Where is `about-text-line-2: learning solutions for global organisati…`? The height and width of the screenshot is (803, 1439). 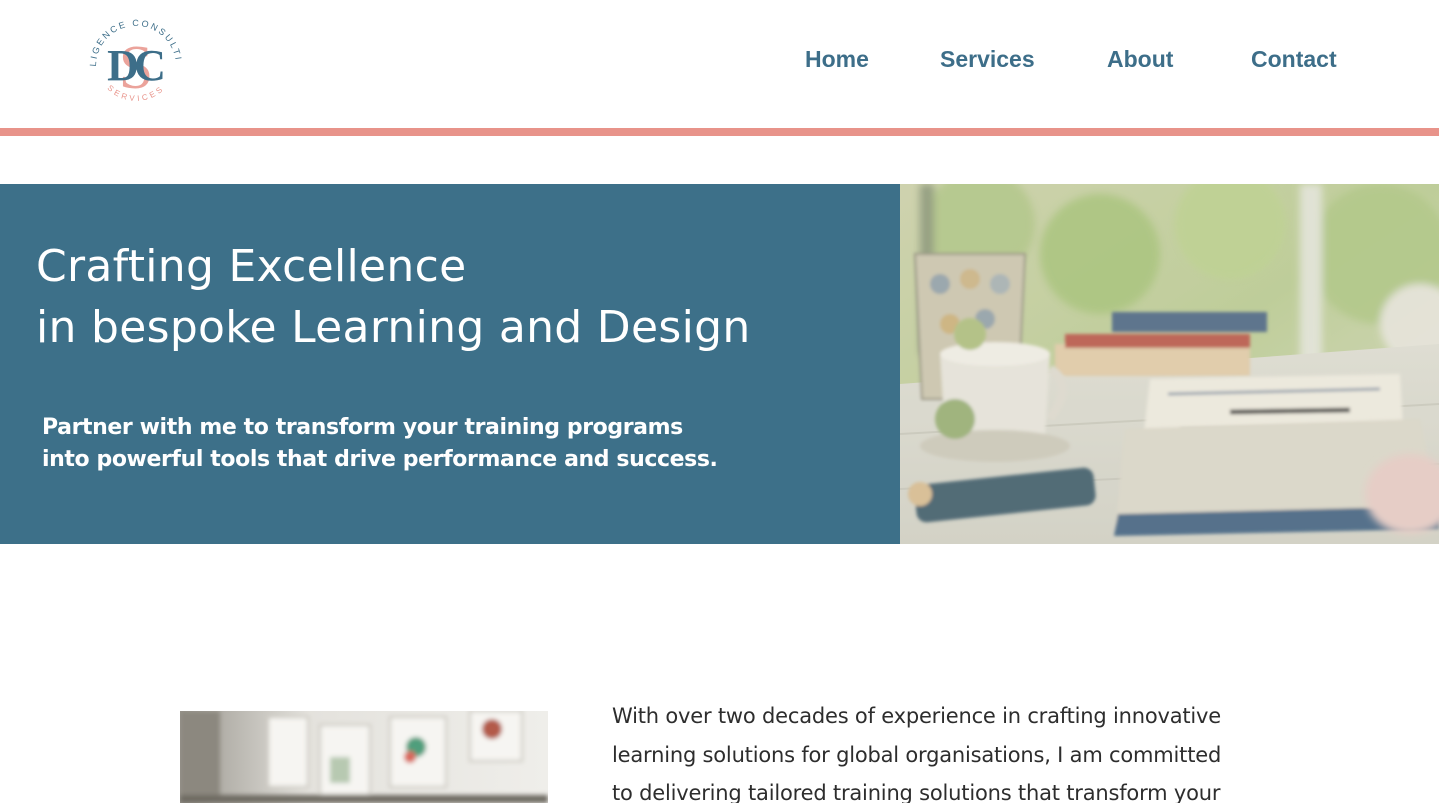
about-text-line-2: learning solutions for global organisati… is located at coordinates (917, 754).